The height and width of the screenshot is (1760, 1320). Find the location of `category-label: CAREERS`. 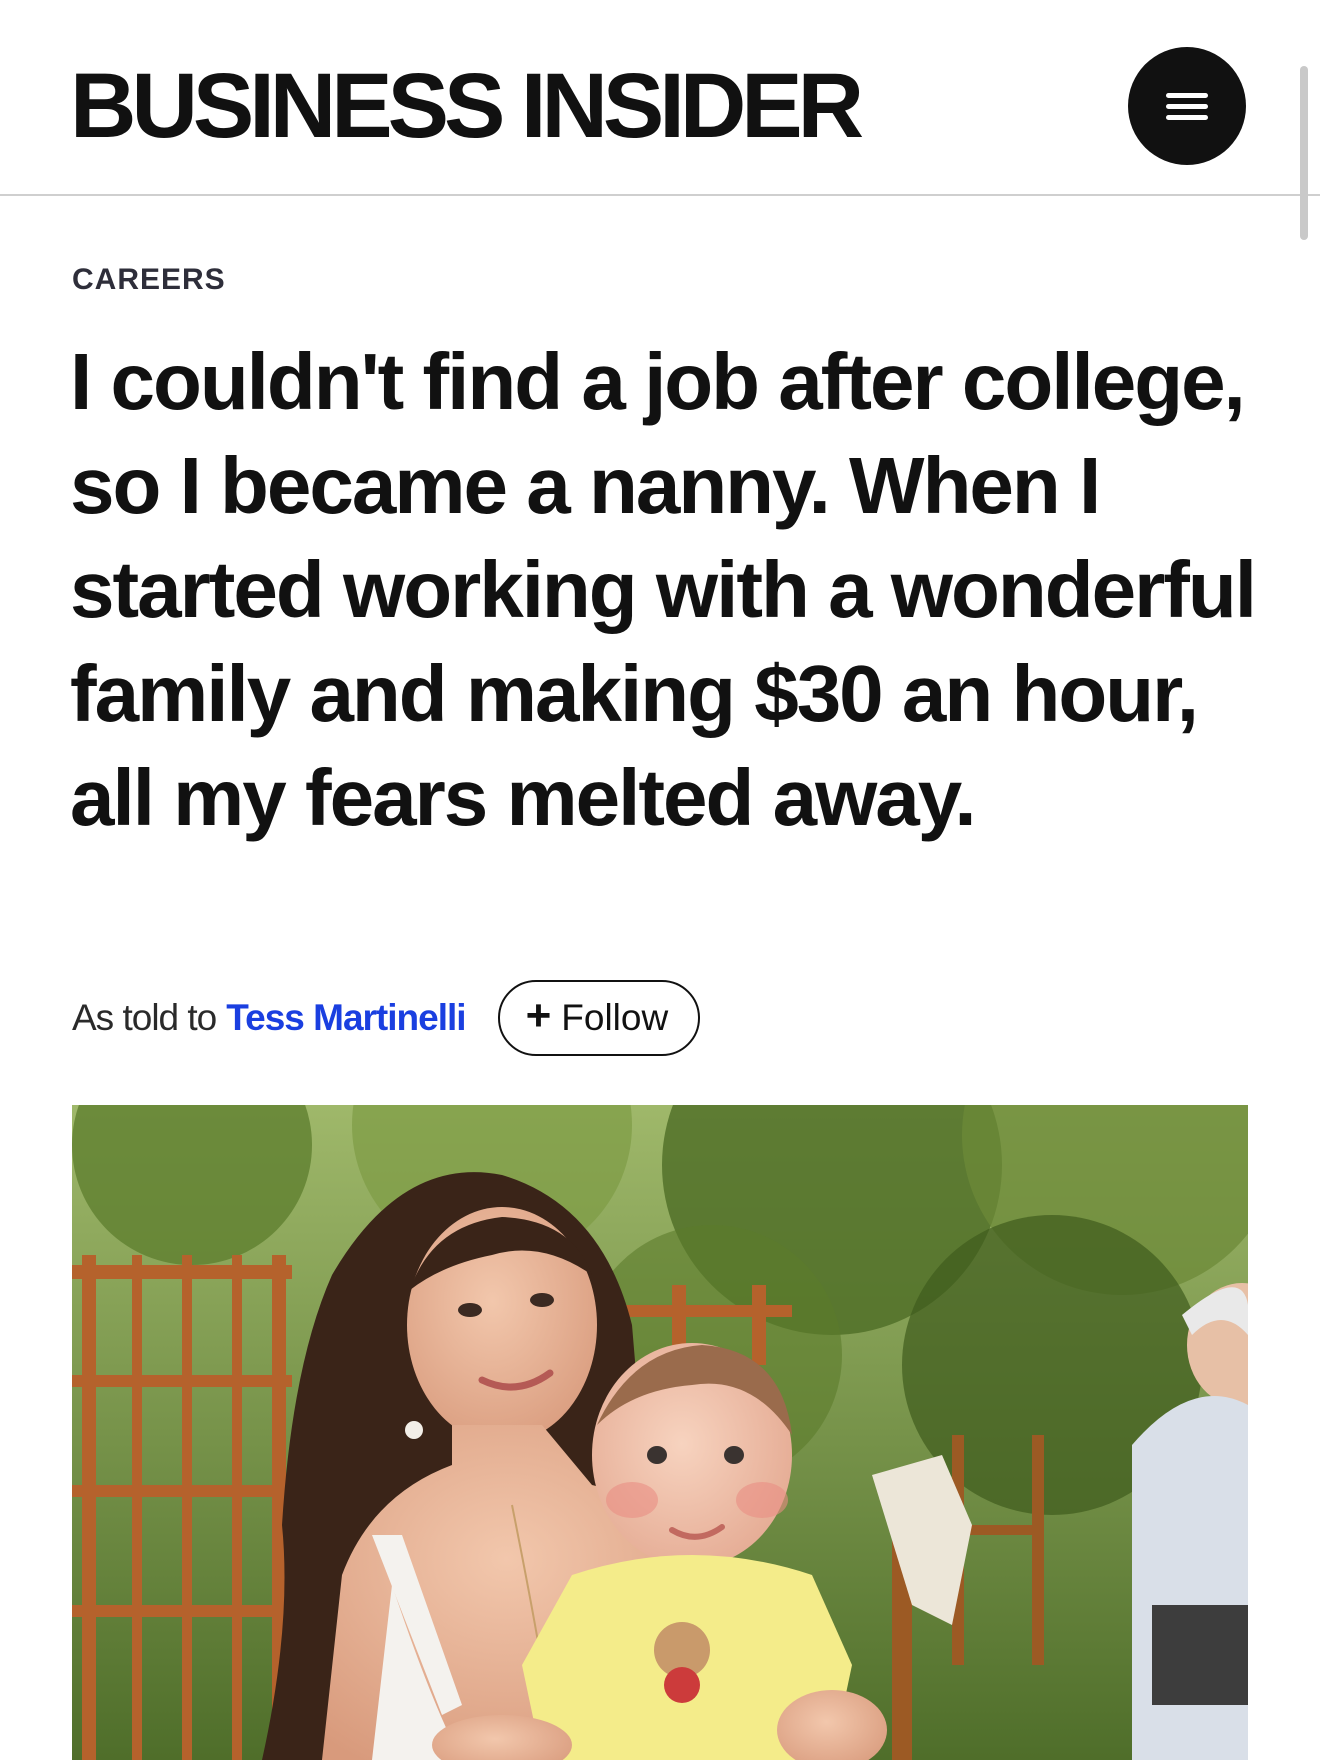

category-label: CAREERS is located at coordinates (149, 280).